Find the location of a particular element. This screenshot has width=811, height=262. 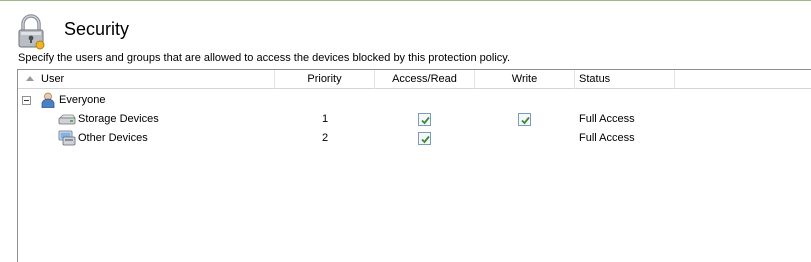

device-name: Other Devices is located at coordinates (113, 138).